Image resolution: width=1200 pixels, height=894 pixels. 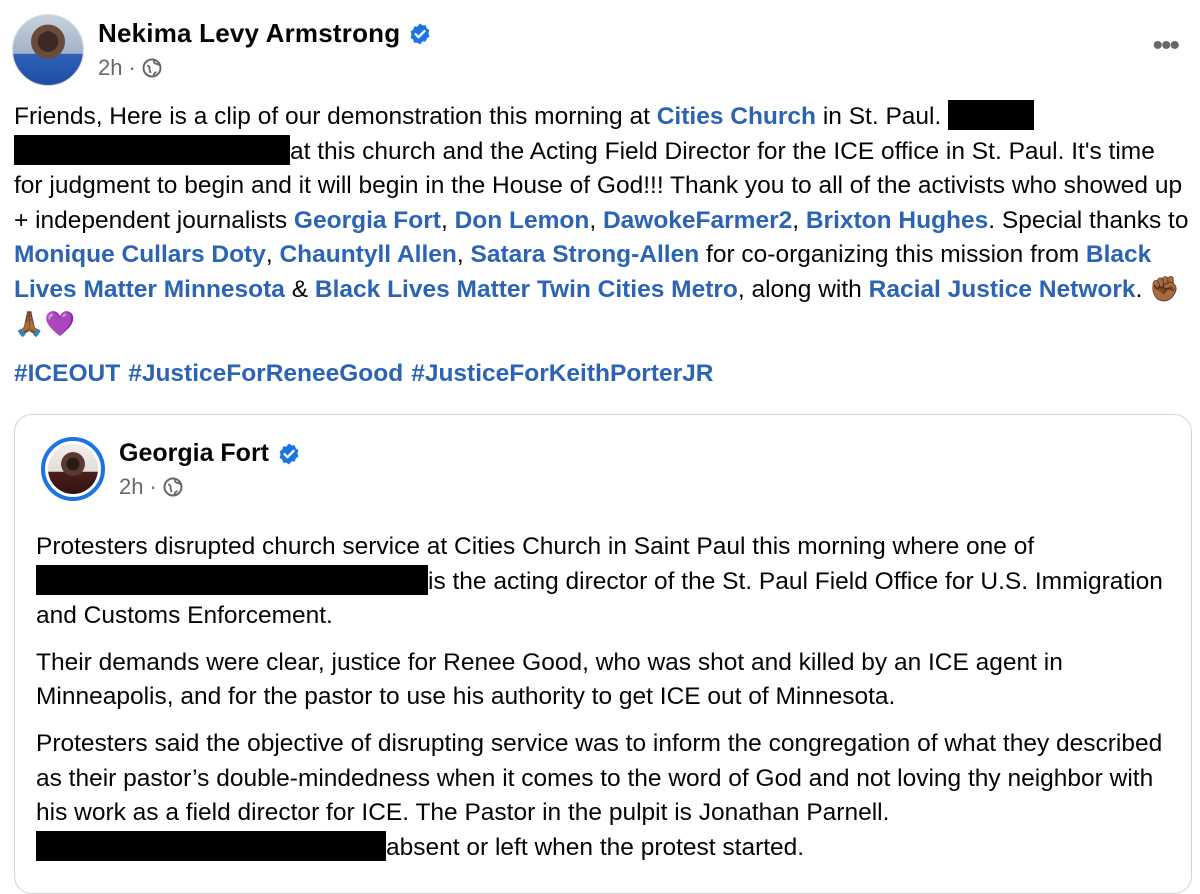 I want to click on link-monique-cullars-doty: Monique Cullars Doty, so click(x=140, y=254).